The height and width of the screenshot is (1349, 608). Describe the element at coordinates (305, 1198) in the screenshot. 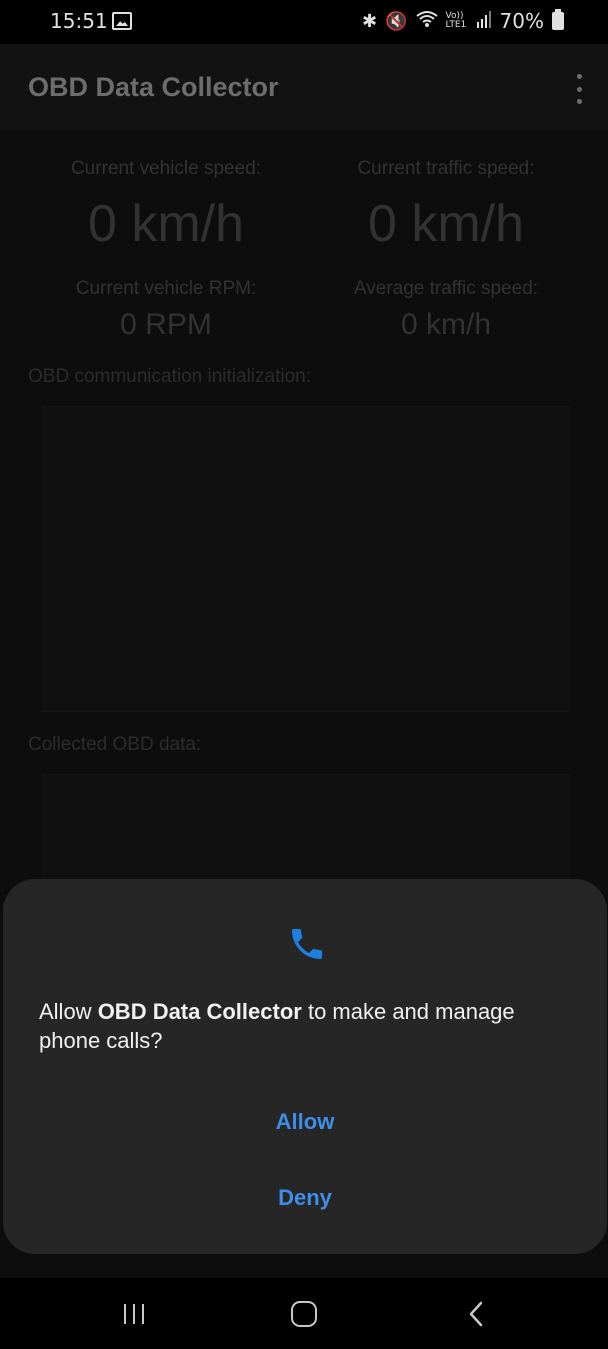

I see `deny-button: Deny` at that location.